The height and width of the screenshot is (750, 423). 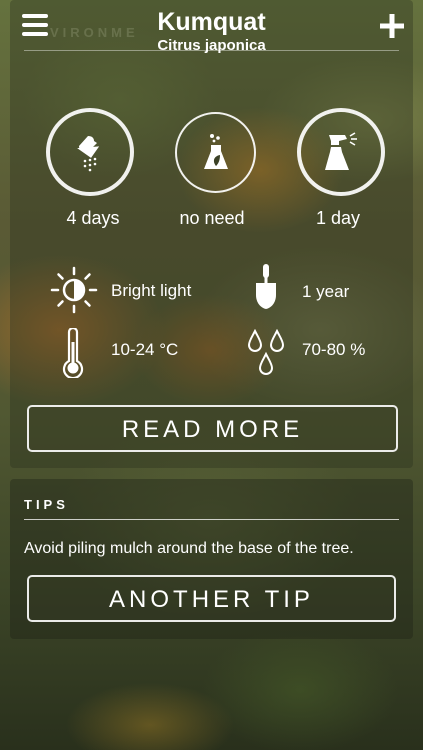 What do you see at coordinates (73, 353) in the screenshot?
I see `thermometer-icon` at bounding box center [73, 353].